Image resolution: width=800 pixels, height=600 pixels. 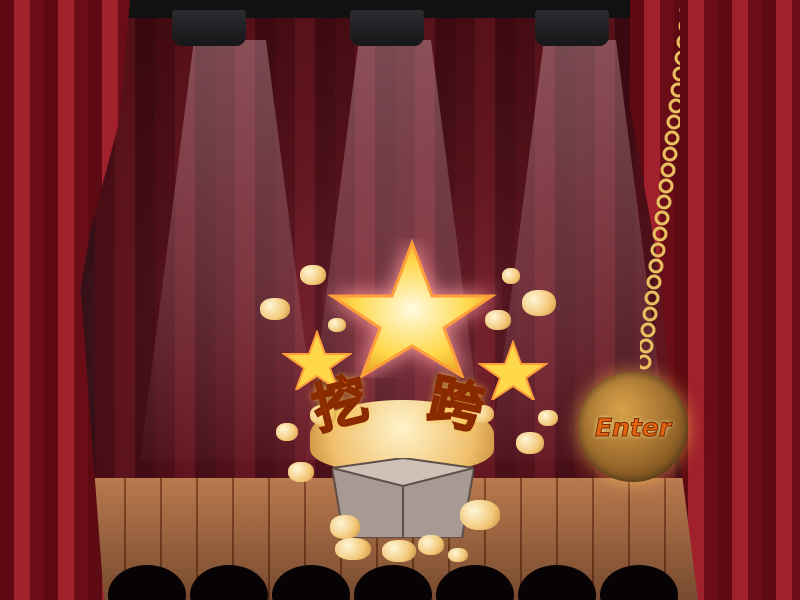 I want to click on enter-button-label: Enter, so click(x=633, y=427).